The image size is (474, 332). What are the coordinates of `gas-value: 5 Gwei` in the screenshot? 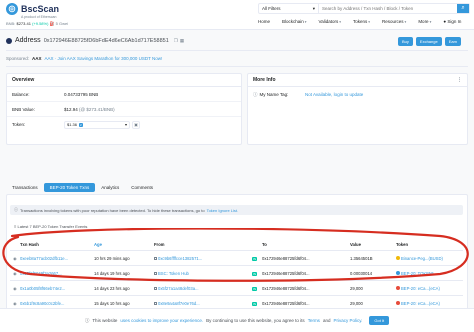 It's located at (62, 23).